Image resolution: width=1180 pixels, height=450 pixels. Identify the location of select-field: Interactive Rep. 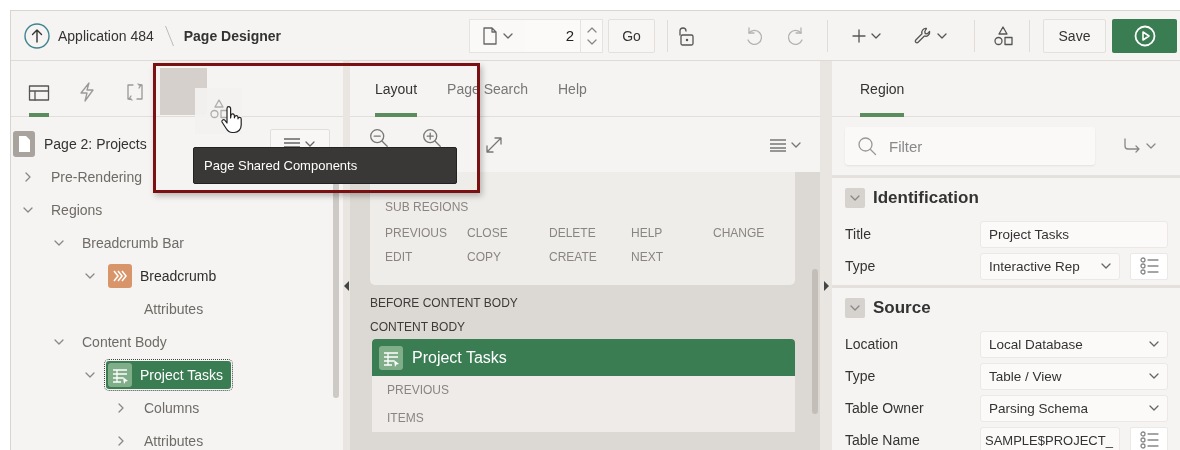
(1050, 266).